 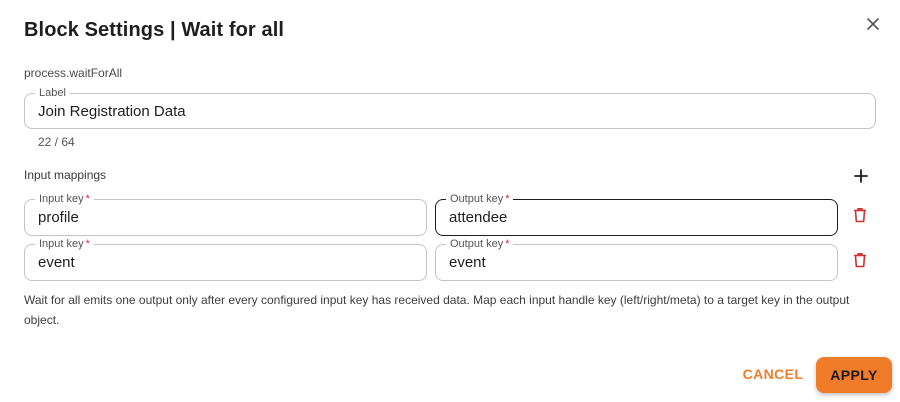 I want to click on dialog-title: Block Settings | Wait for all, so click(x=154, y=30).